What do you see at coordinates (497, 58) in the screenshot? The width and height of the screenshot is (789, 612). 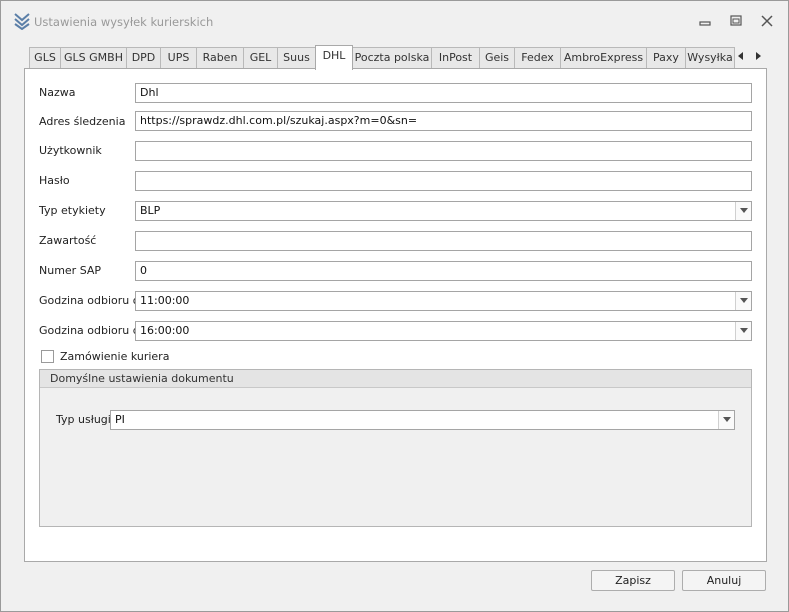 I see `tab-geis: Geis` at bounding box center [497, 58].